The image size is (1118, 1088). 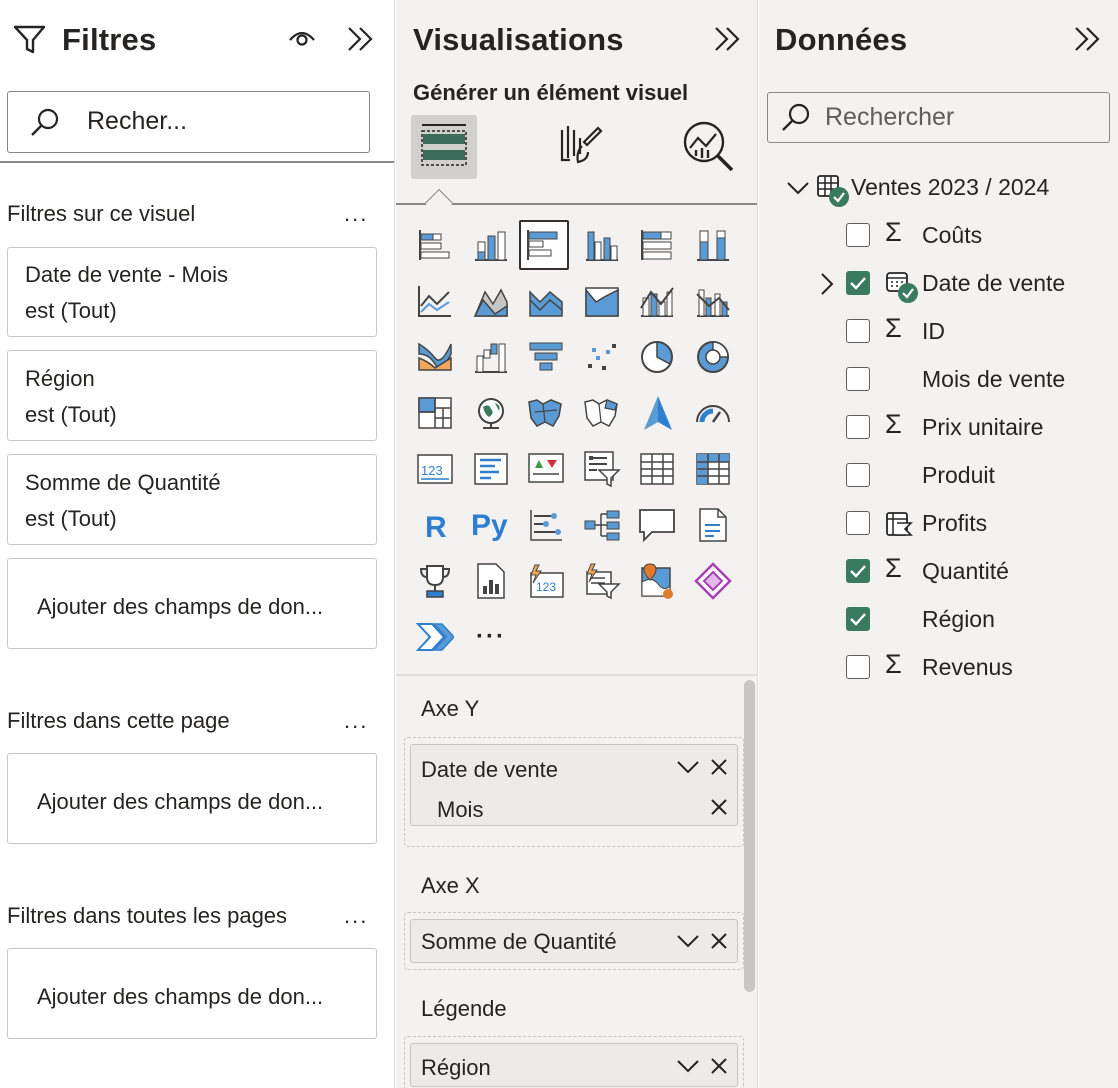 What do you see at coordinates (657, 357) in the screenshot?
I see `pie-chart-icon` at bounding box center [657, 357].